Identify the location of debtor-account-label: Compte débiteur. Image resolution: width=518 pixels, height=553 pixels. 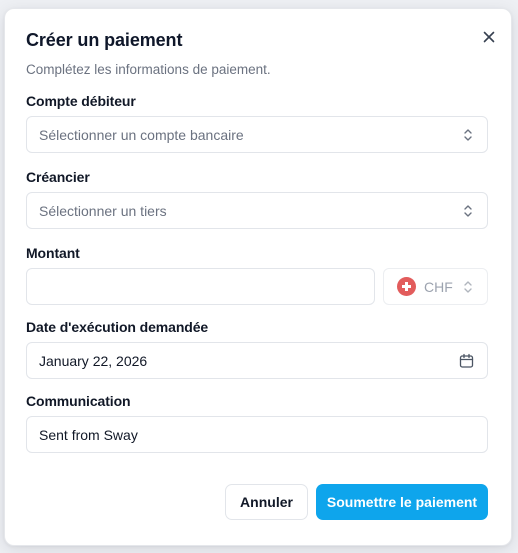
(81, 101).